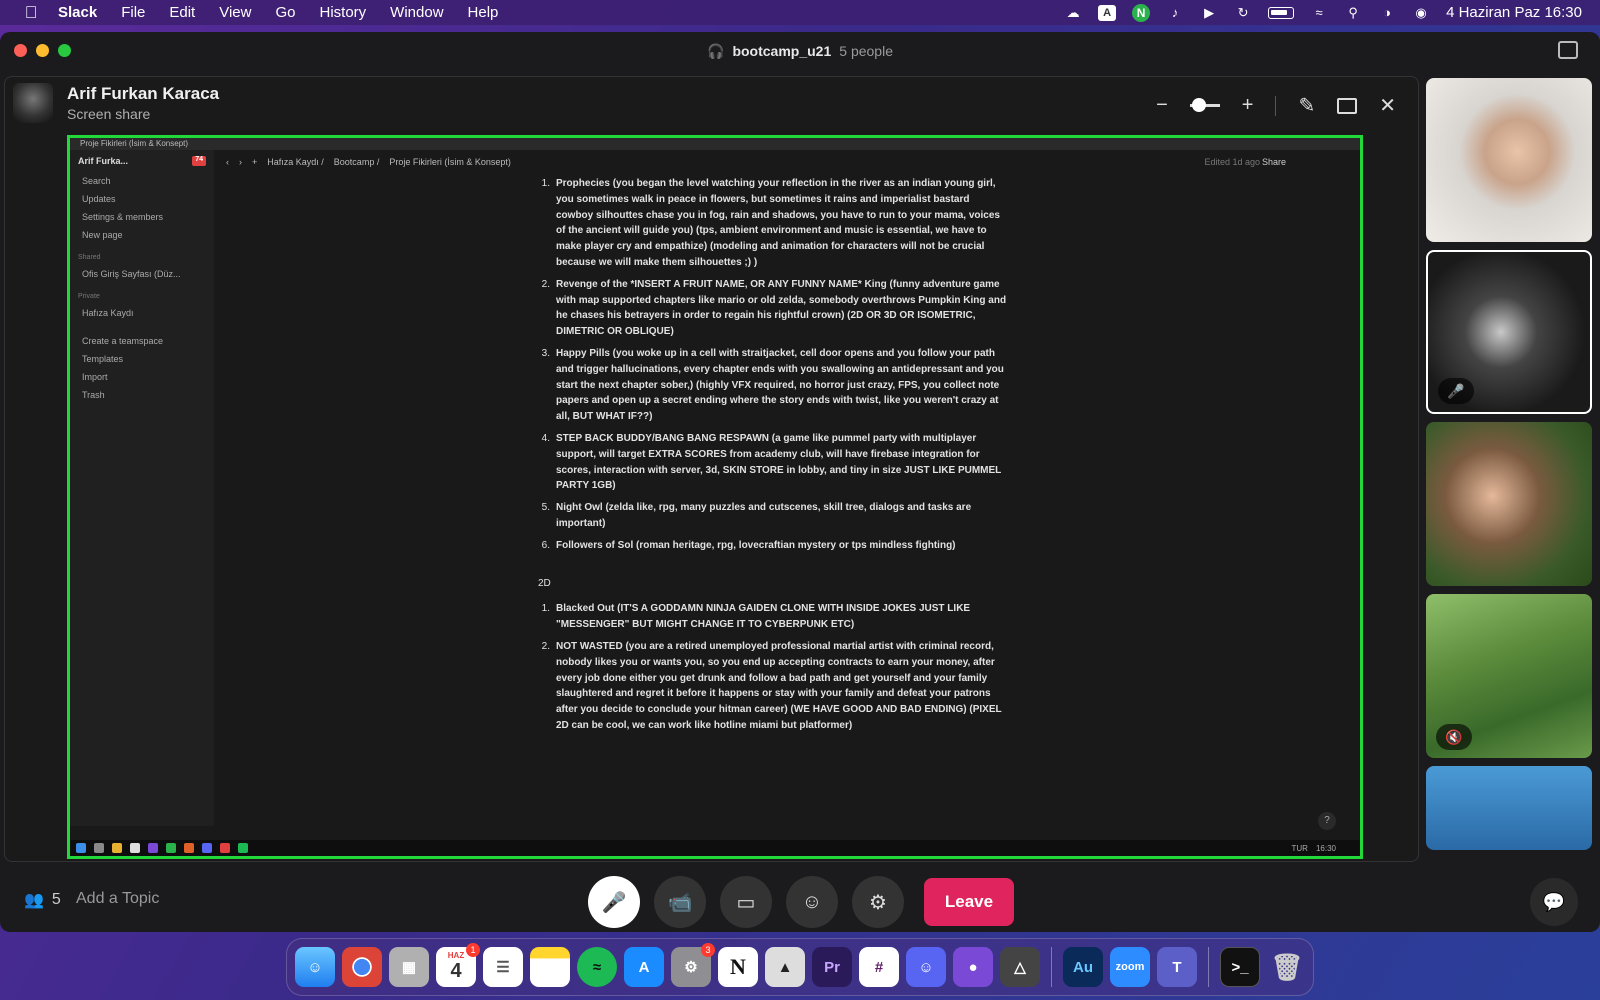 Image resolution: width=1600 pixels, height=1000 pixels. I want to click on creative-cloud-icon: ☁, so click(1073, 13).